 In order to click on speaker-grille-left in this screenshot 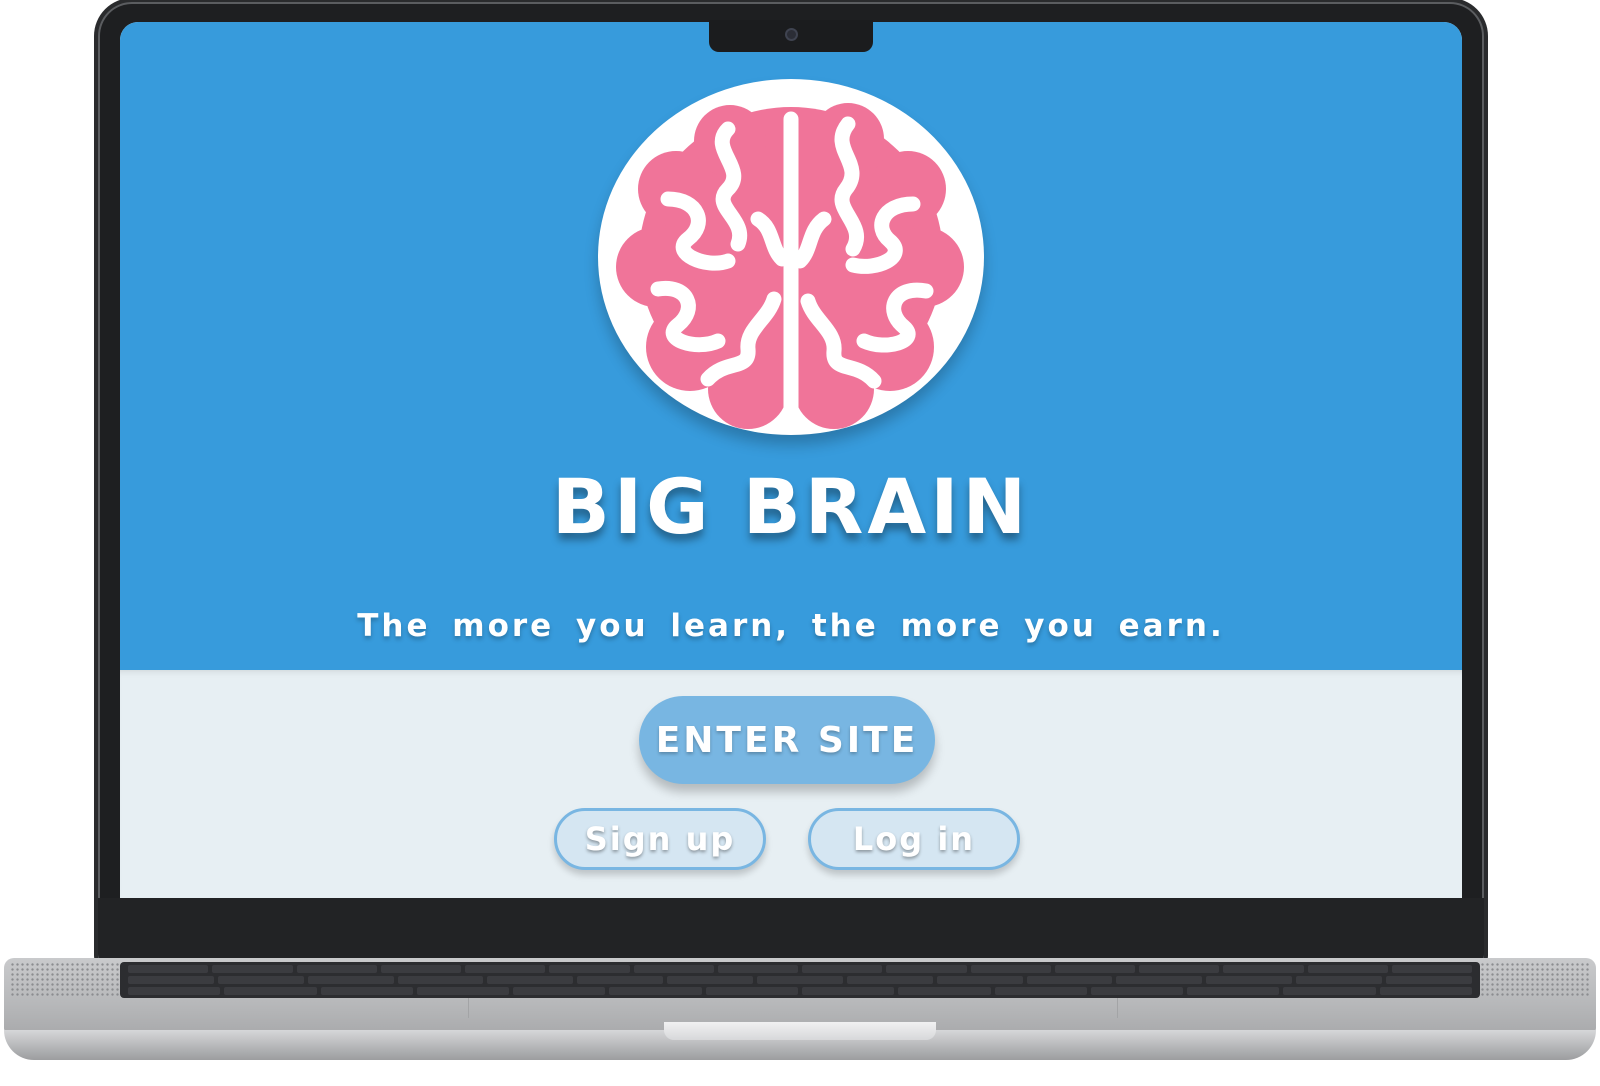, I will do `click(65, 980)`.